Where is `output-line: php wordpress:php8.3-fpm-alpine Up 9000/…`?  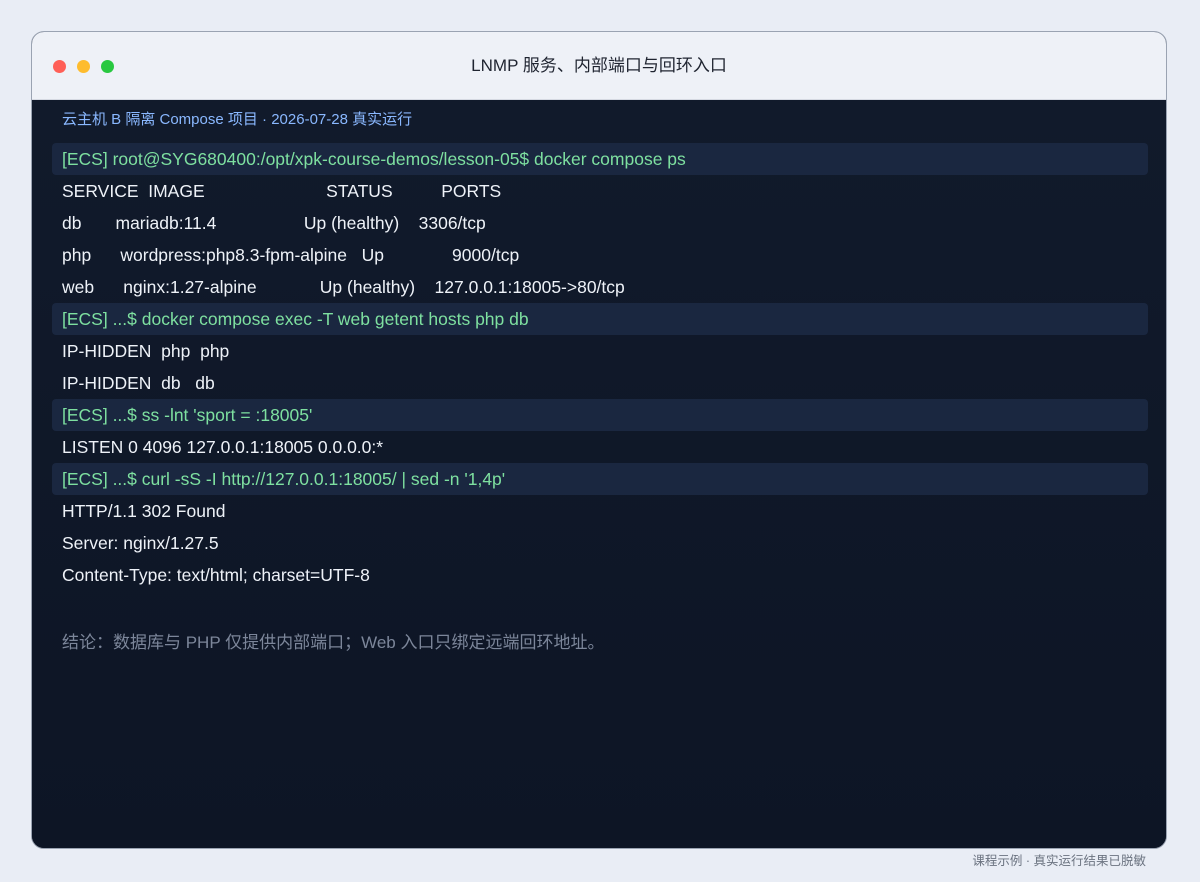 output-line: php wordpress:php8.3-fpm-alpine Up 9000/… is located at coordinates (291, 255).